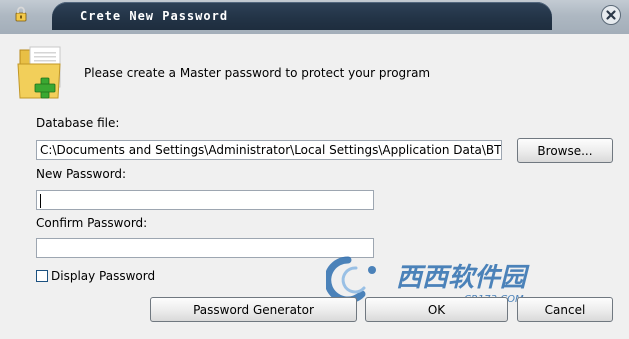  What do you see at coordinates (92, 223) in the screenshot?
I see `confirm-password-label: Confirm Password:` at bounding box center [92, 223].